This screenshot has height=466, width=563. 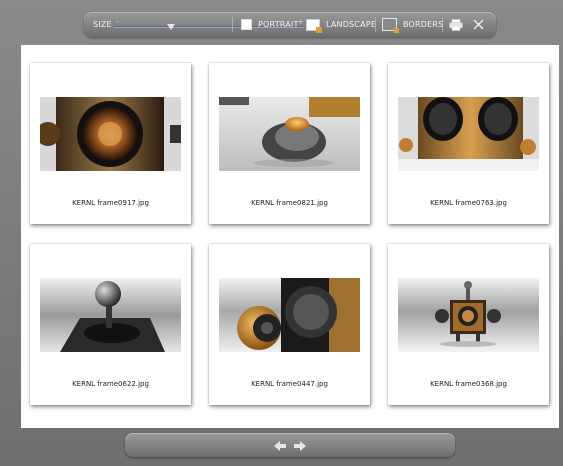 I want to click on navigation-bar, so click(x=290, y=445).